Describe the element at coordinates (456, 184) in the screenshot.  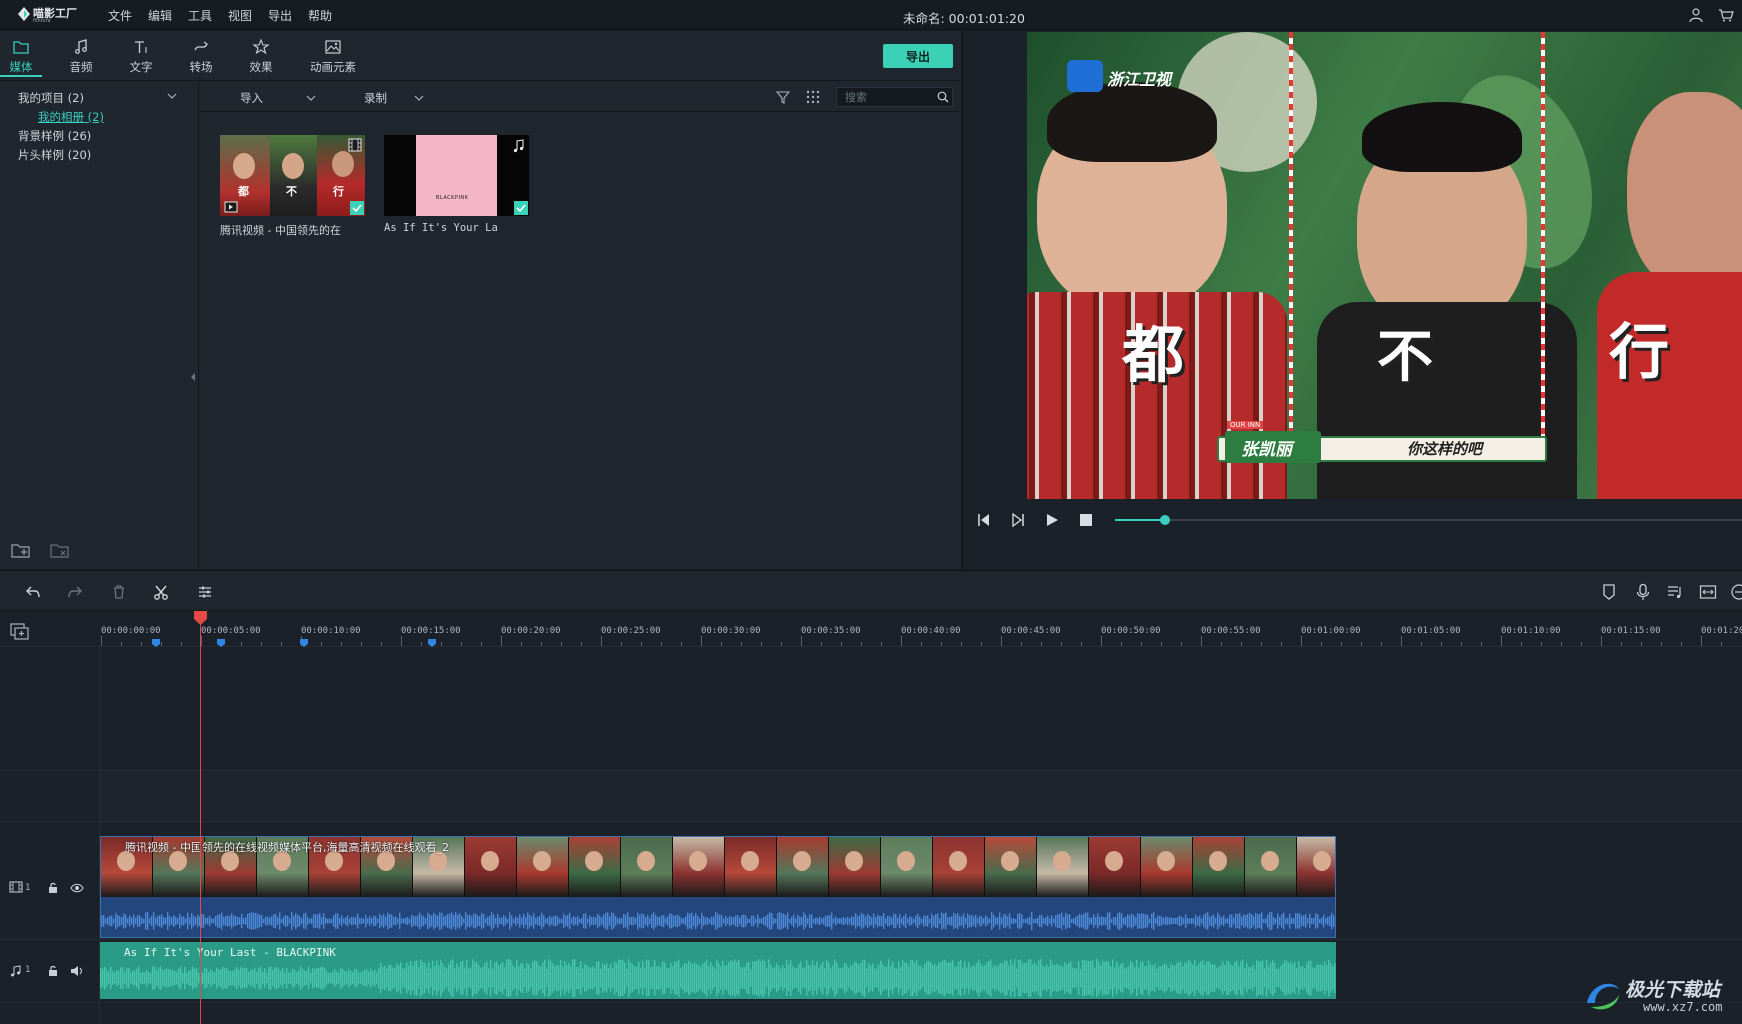
I see `media-item-audio: BLACKPINK As If It's Your La` at that location.